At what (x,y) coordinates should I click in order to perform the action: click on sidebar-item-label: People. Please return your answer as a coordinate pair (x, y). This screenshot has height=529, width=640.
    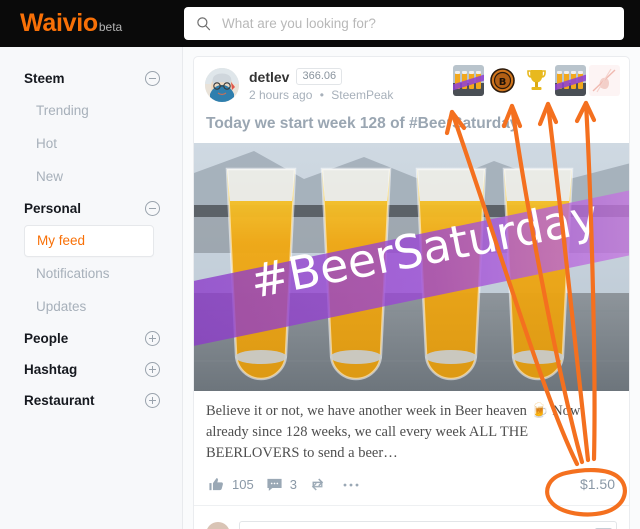
    Looking at the image, I should click on (46, 338).